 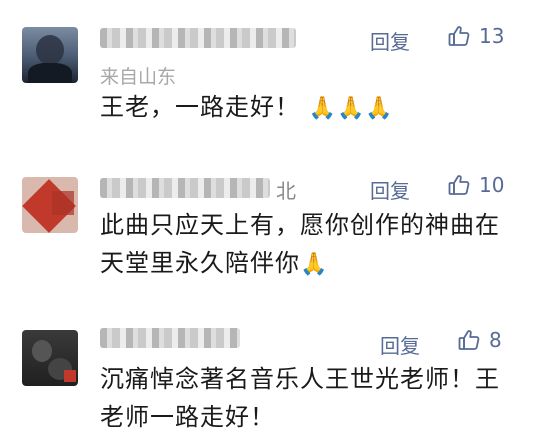 I want to click on like-button: 10, so click(x=475, y=185).